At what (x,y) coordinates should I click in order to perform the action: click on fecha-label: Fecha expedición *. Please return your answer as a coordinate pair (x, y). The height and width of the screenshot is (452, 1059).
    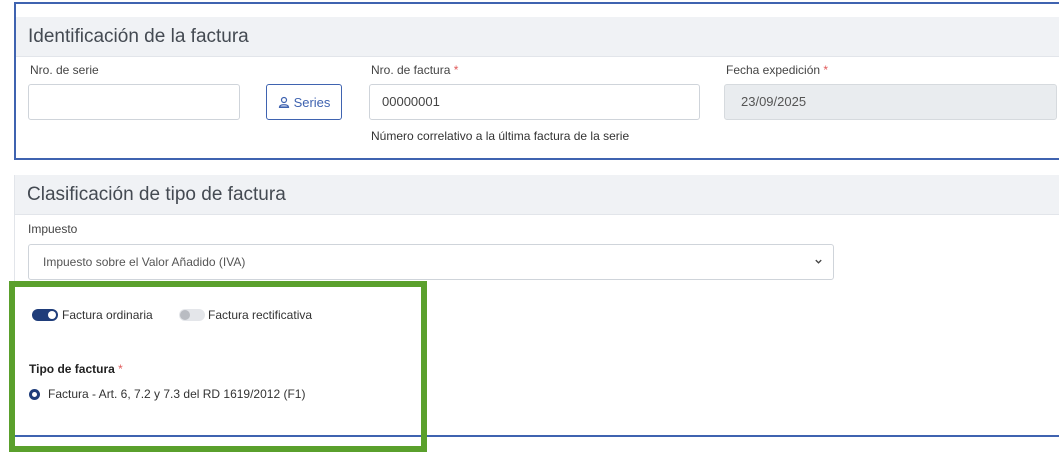
    Looking at the image, I should click on (777, 70).